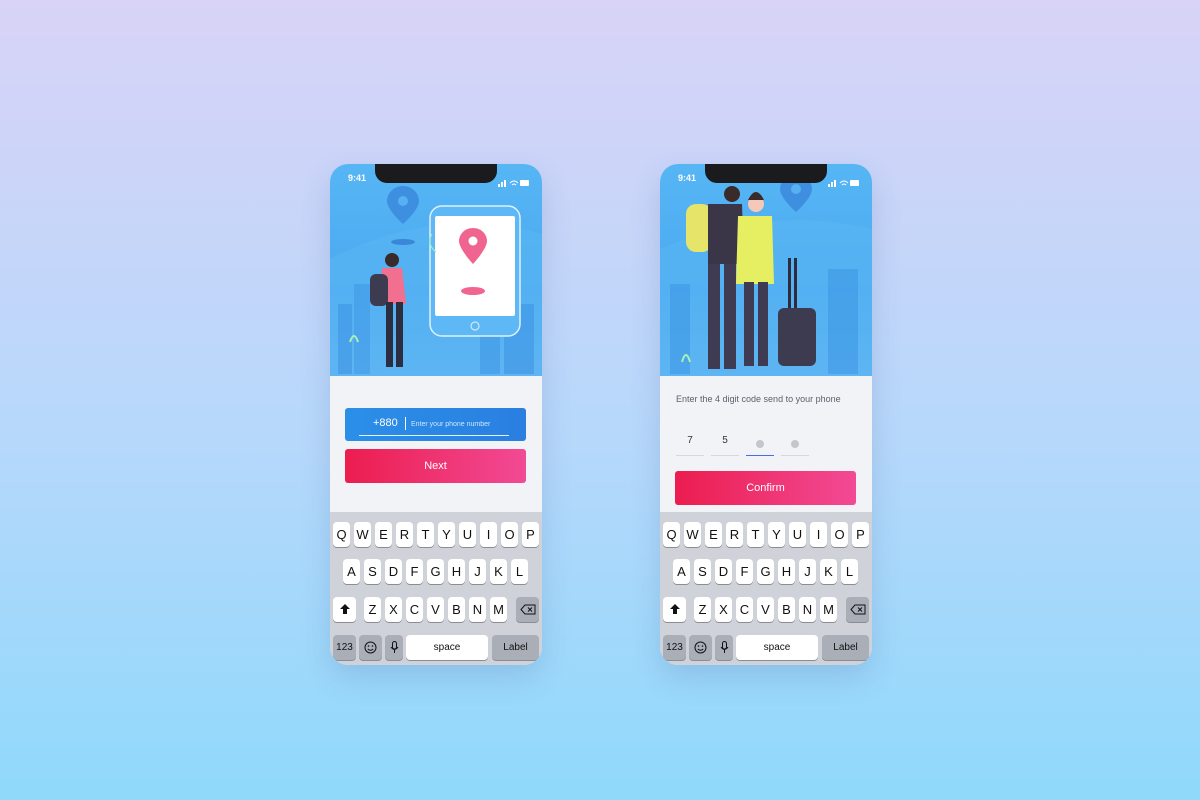 Image resolution: width=1200 pixels, height=800 pixels. Describe the element at coordinates (765, 488) in the screenshot. I see `confirm-button: Confirm` at that location.